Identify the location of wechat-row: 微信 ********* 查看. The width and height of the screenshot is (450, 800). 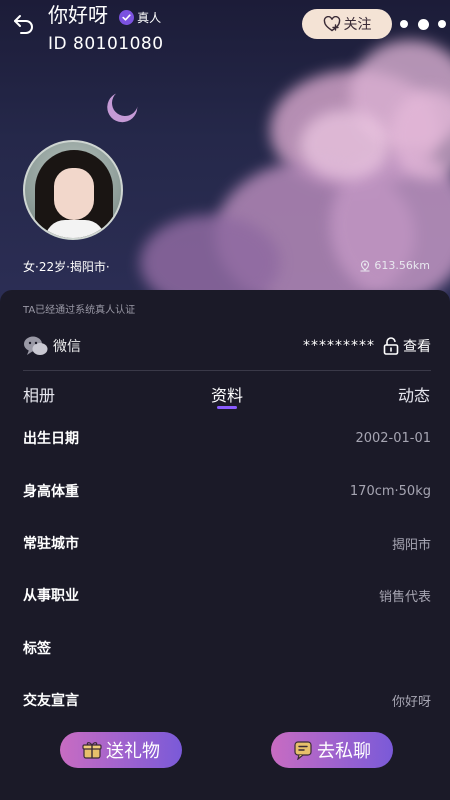
(227, 346).